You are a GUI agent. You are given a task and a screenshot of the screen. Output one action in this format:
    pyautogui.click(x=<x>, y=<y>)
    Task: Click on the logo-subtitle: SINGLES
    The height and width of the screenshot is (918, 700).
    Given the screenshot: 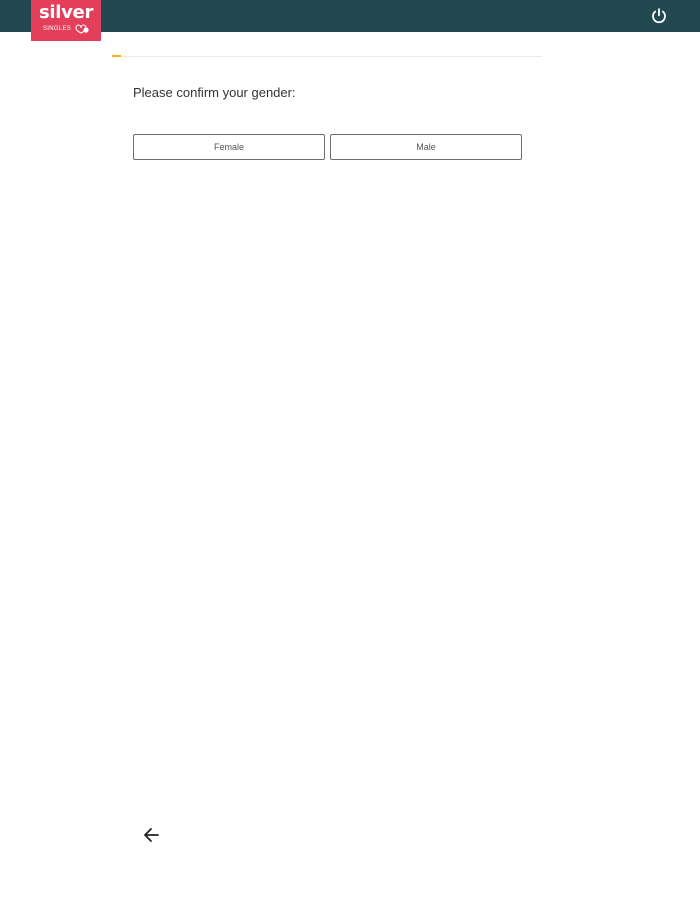 What is the action you would take?
    pyautogui.click(x=57, y=29)
    